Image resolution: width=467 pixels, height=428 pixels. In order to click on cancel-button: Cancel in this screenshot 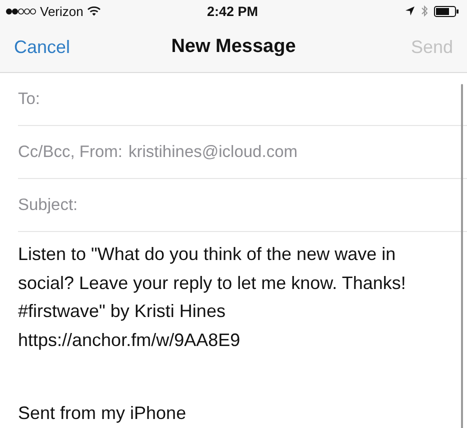, I will do `click(42, 47)`.